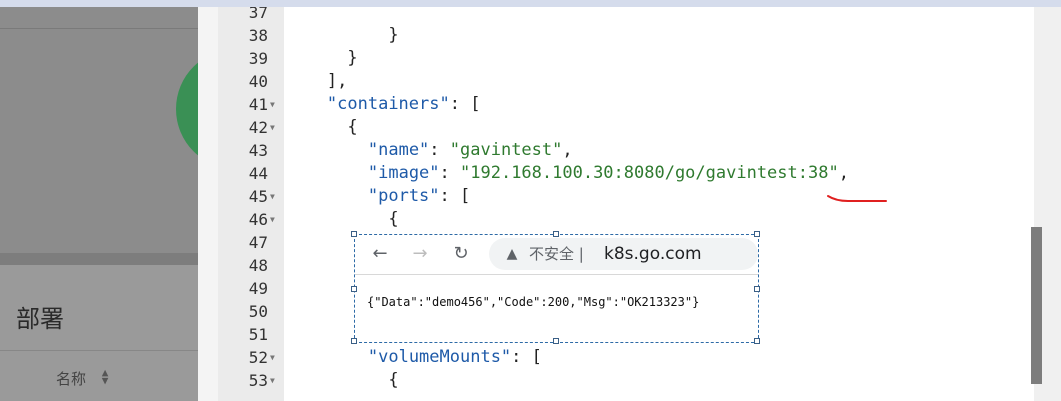  I want to click on line-number: 45, so click(258, 196).